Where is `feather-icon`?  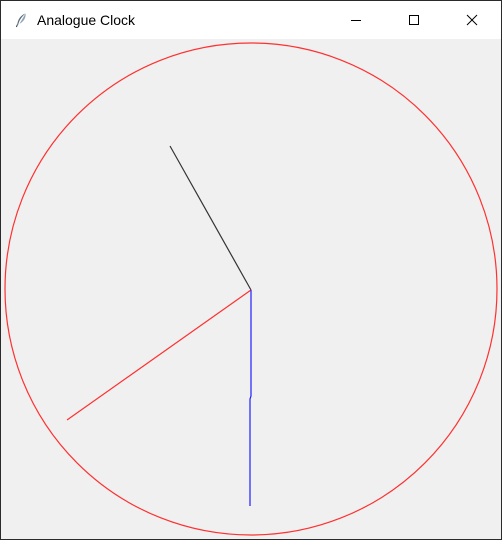
feather-icon is located at coordinates (21, 20).